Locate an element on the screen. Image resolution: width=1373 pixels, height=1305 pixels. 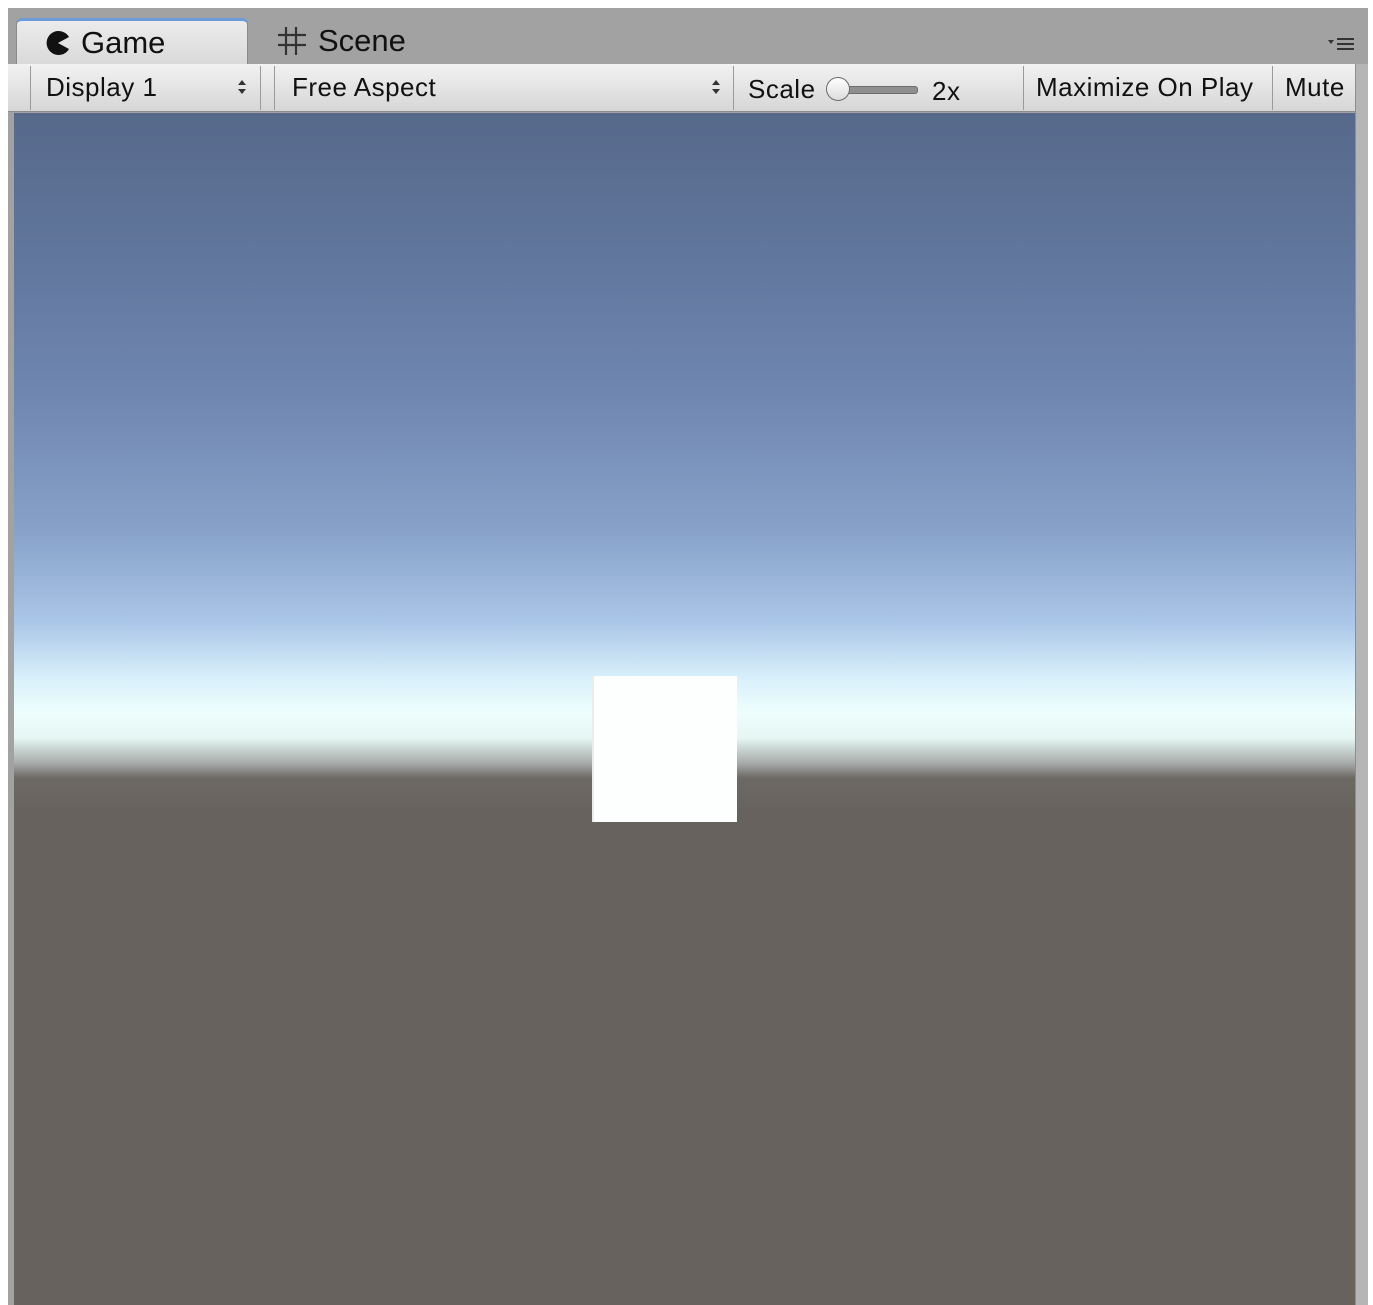
tab-scene: Scene is located at coordinates (370, 41).